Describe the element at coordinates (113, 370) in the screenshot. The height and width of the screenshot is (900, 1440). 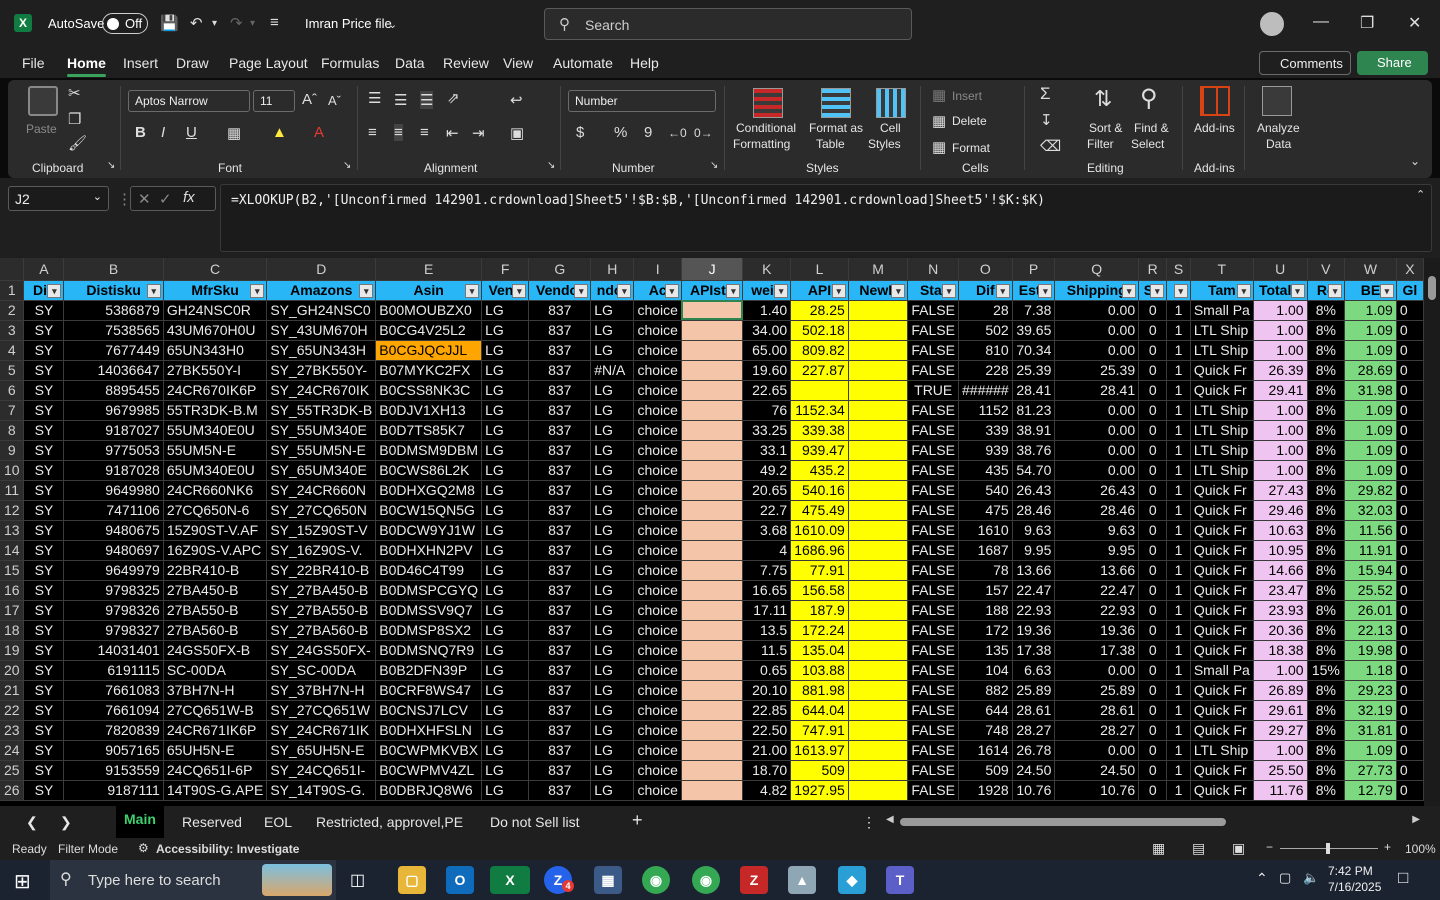
I see `cell-b5: 14036647` at that location.